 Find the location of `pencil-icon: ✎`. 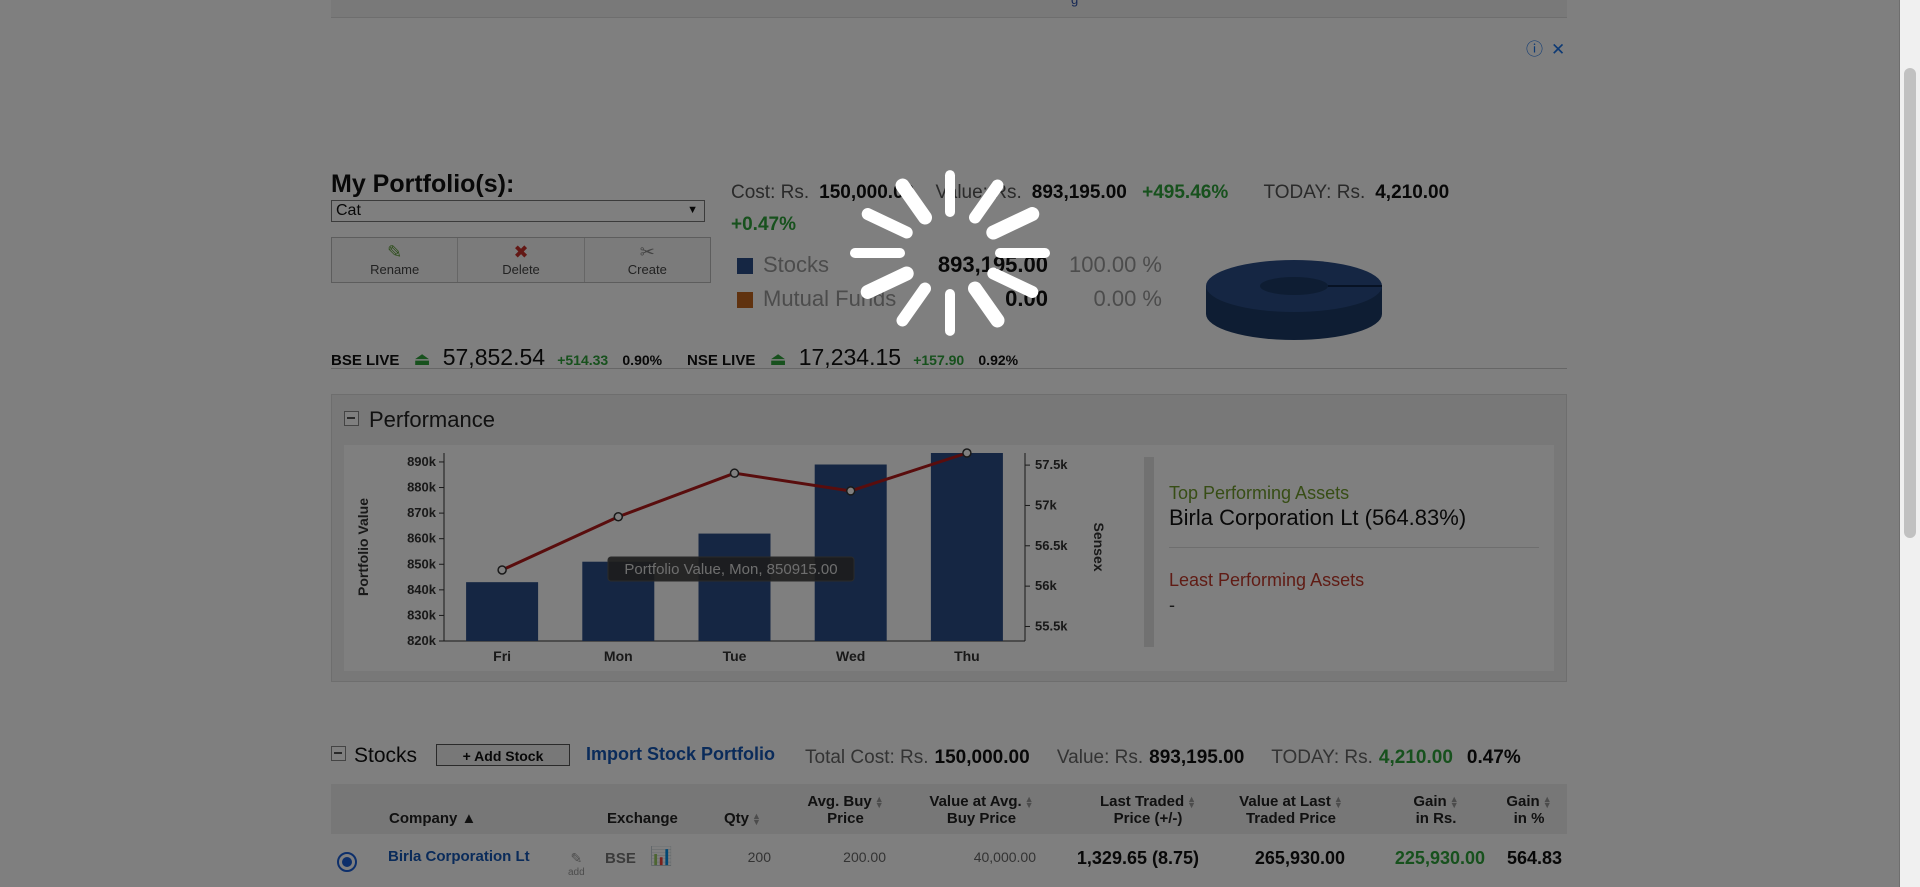

pencil-icon: ✎ is located at coordinates (395, 252).